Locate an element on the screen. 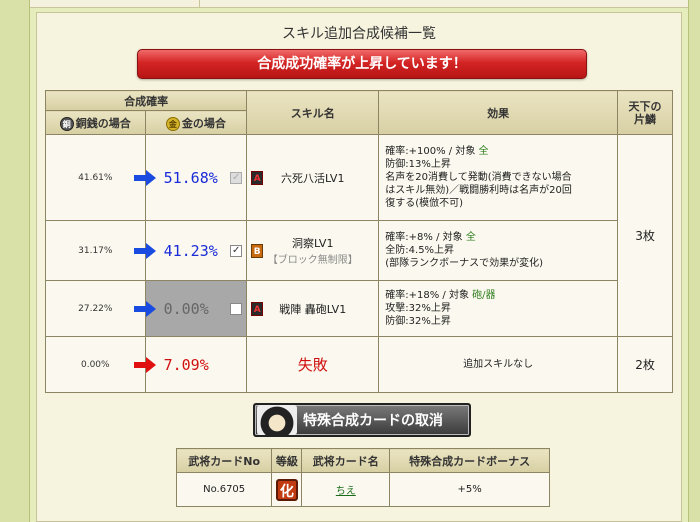 The width and height of the screenshot is (700, 522). grade-header: 等級 is located at coordinates (287, 460).